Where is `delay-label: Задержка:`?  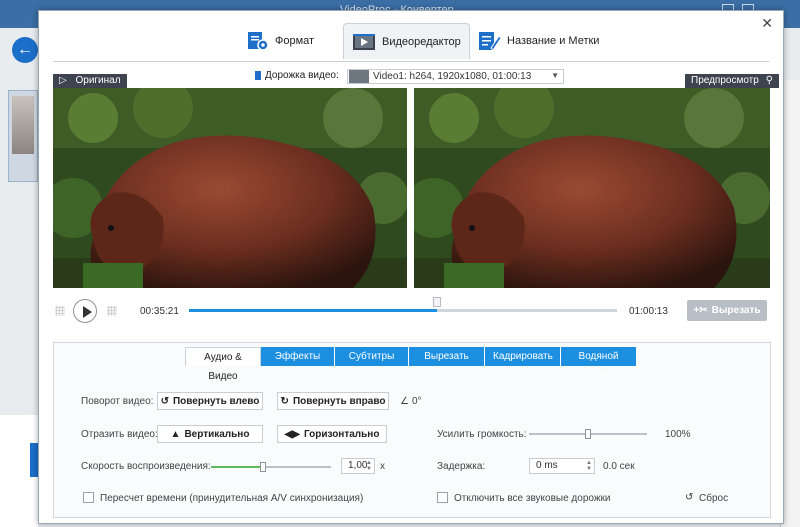 delay-label: Задержка: is located at coordinates (461, 466).